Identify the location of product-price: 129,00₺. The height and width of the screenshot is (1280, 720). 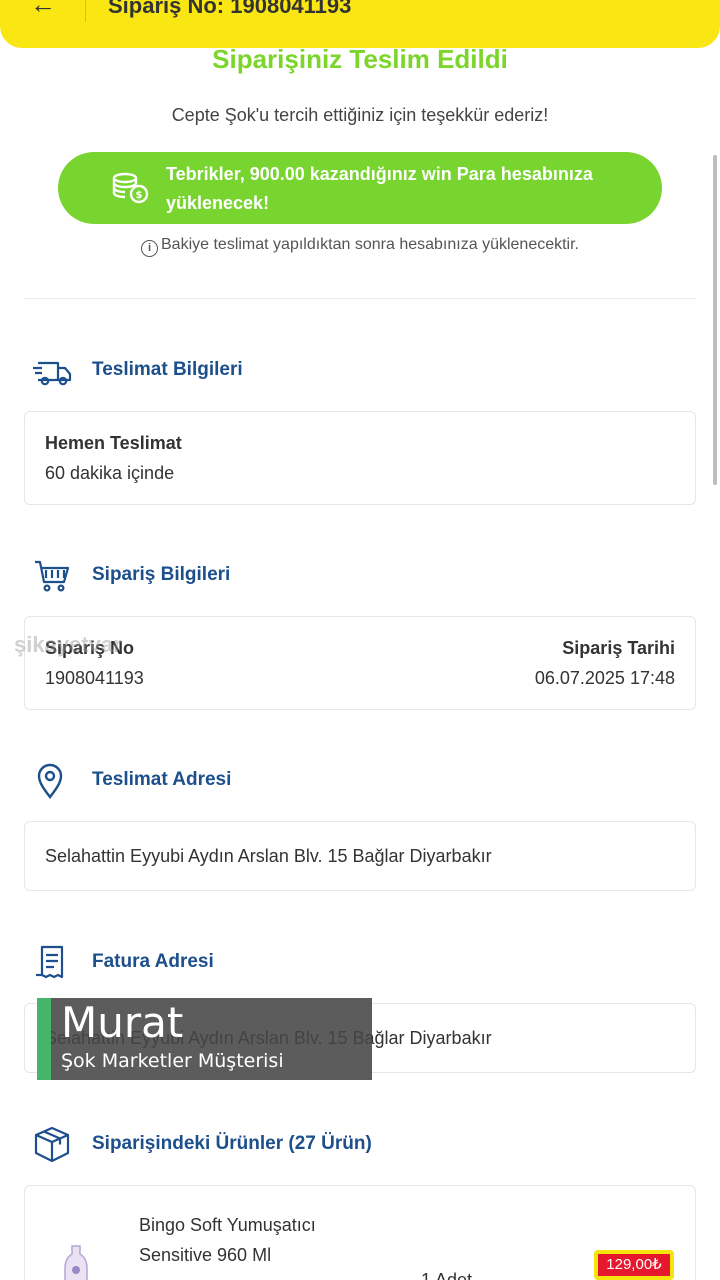
(634, 1265).